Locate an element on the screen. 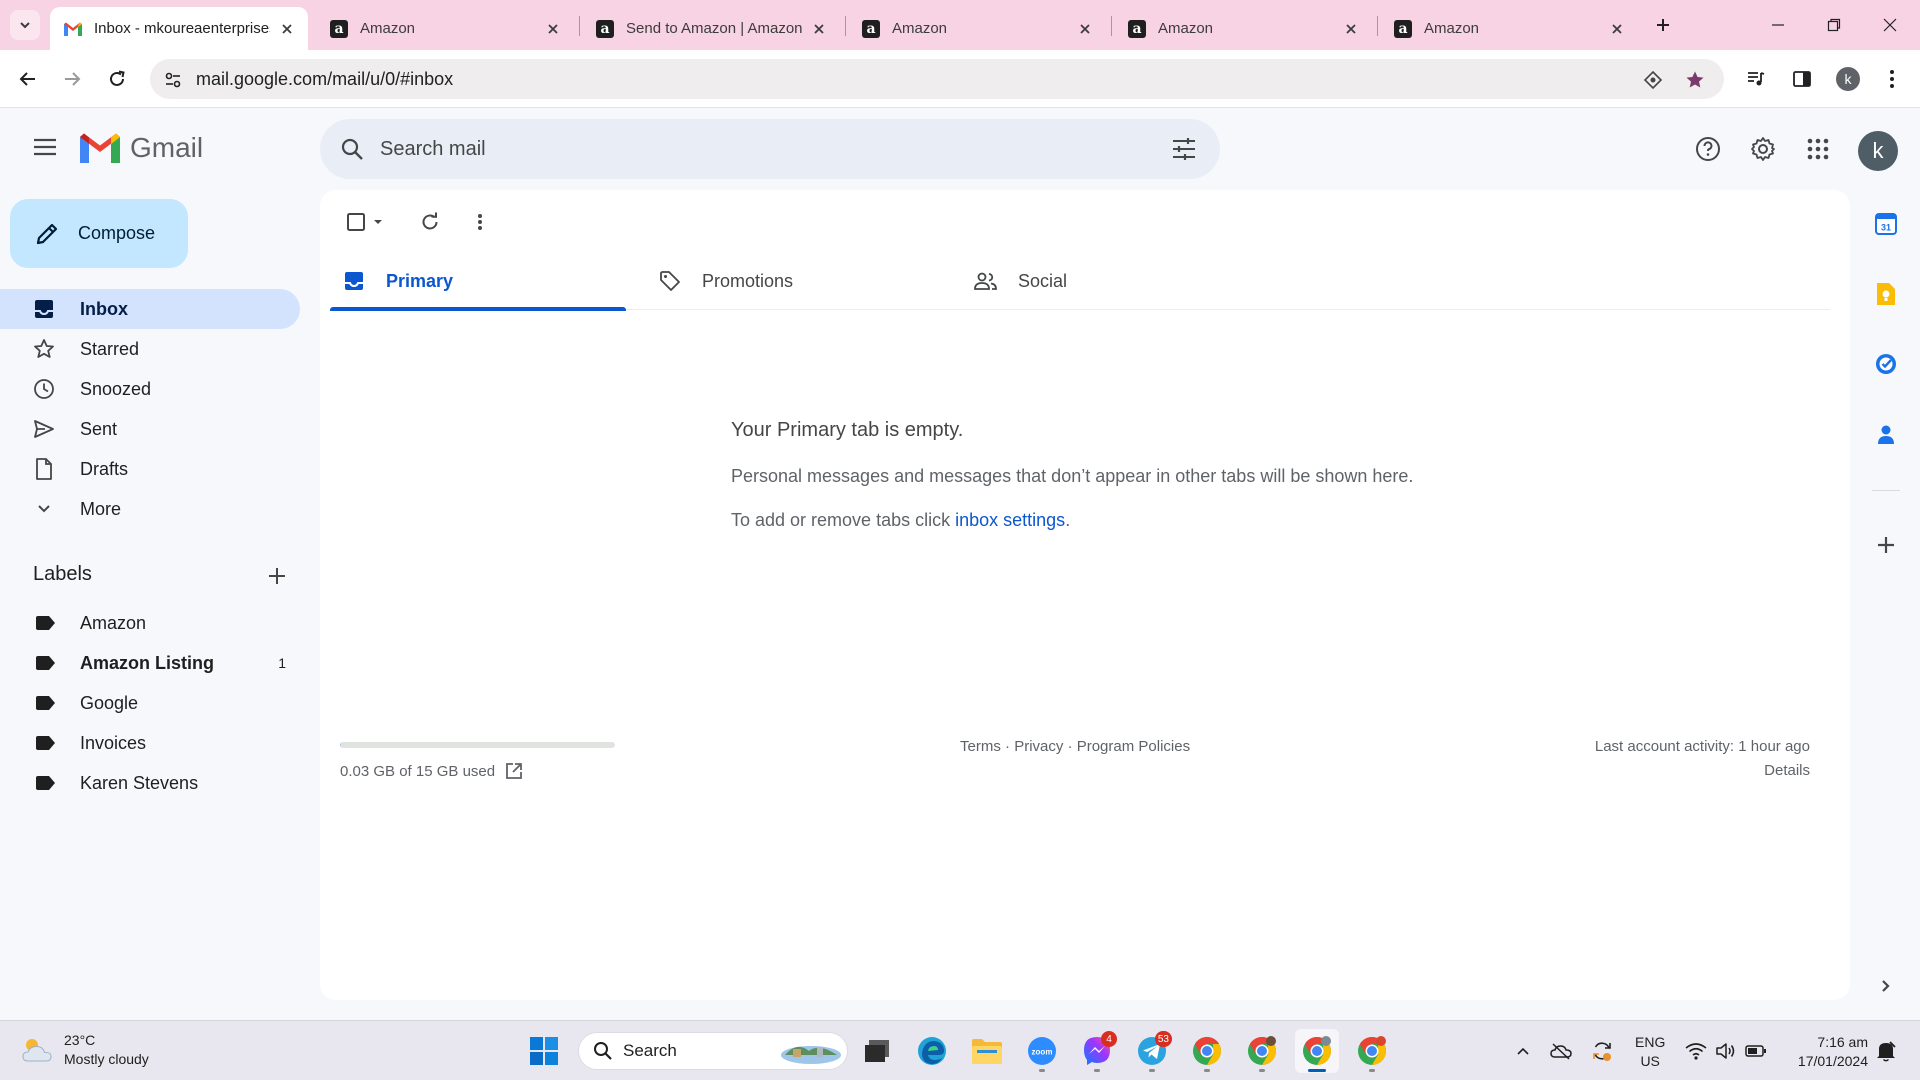 This screenshot has width=1920, height=1080. taskbar-zoom: zoom is located at coordinates (1042, 1051).